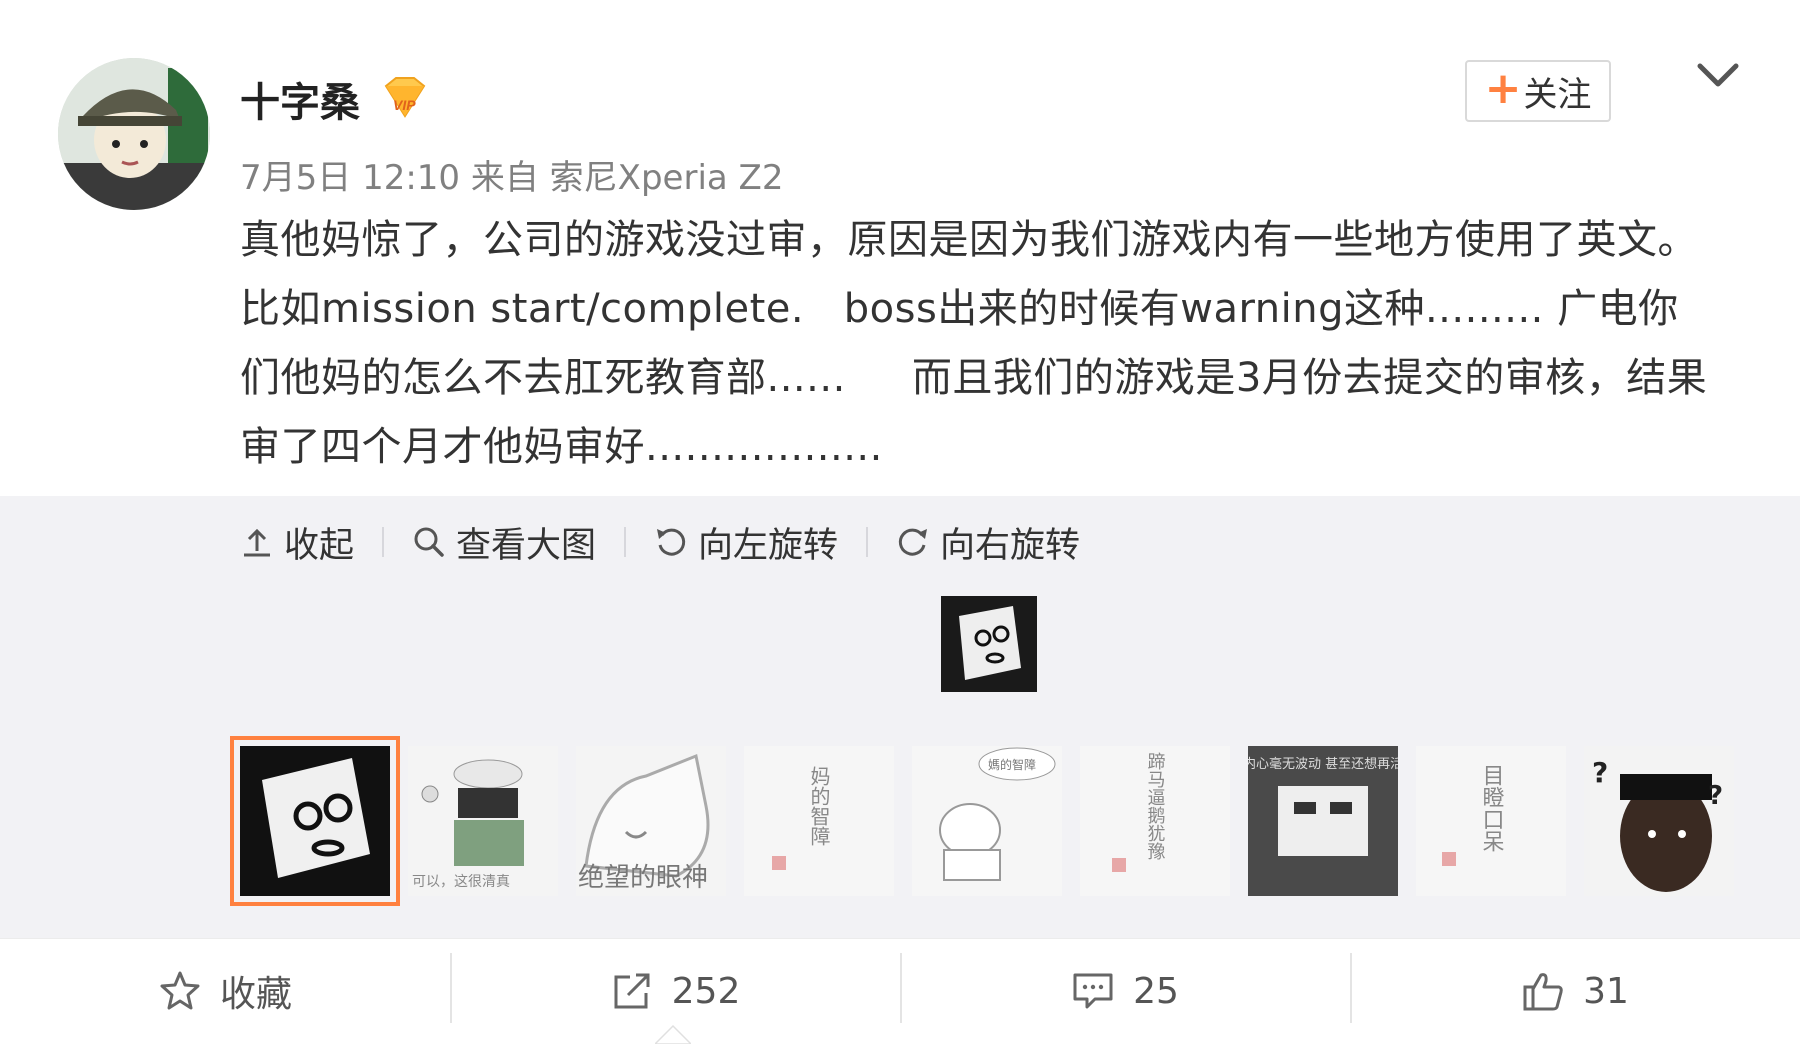  What do you see at coordinates (1557, 94) in the screenshot?
I see `follow-label: 关注` at bounding box center [1557, 94].